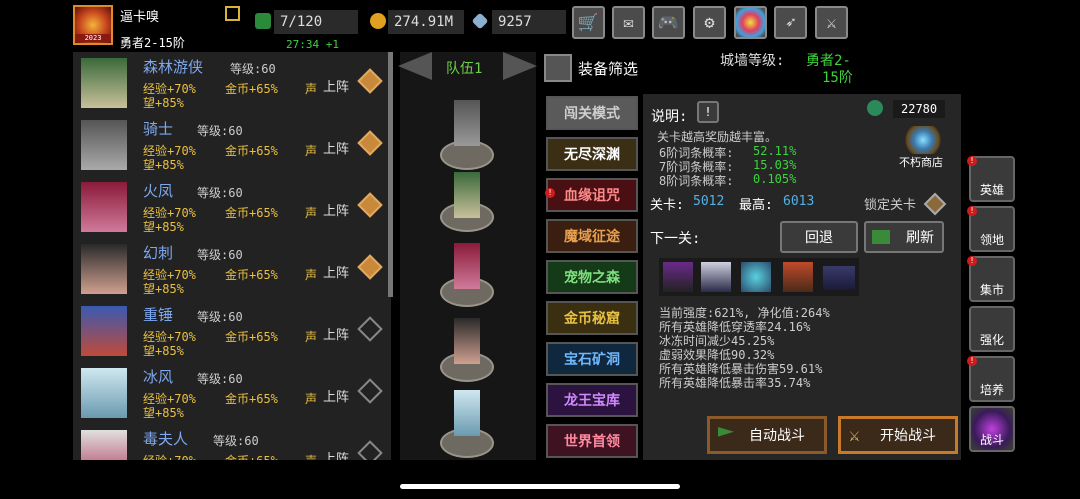  Describe the element at coordinates (920, 238) in the screenshot. I see `refresh-label: 刷新` at that location.